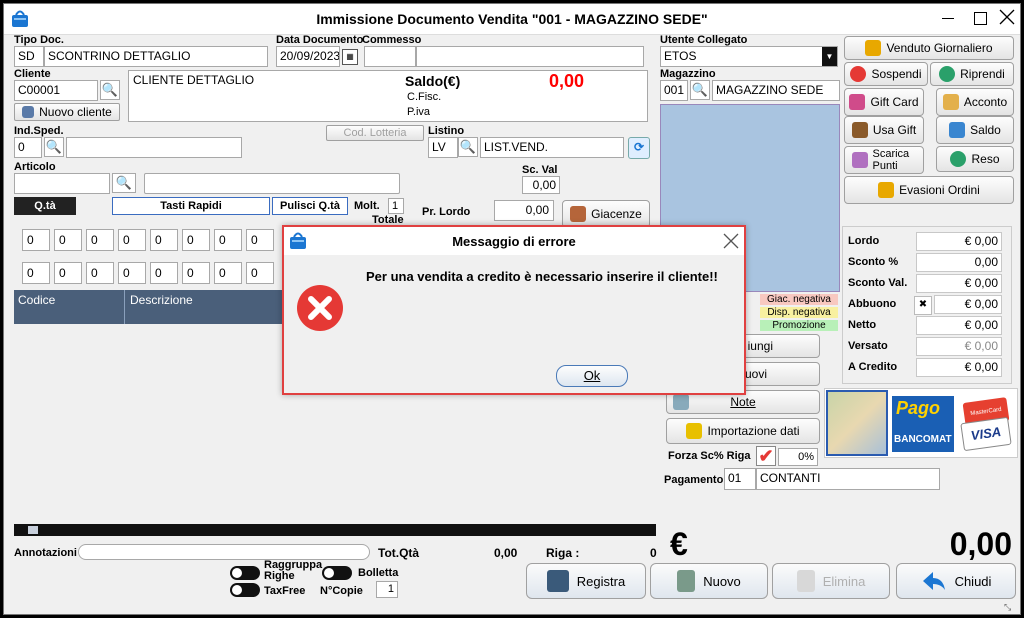 This screenshot has height=618, width=1024. Describe the element at coordinates (419, 112) in the screenshot. I see `piva-label: P.iva` at that location.